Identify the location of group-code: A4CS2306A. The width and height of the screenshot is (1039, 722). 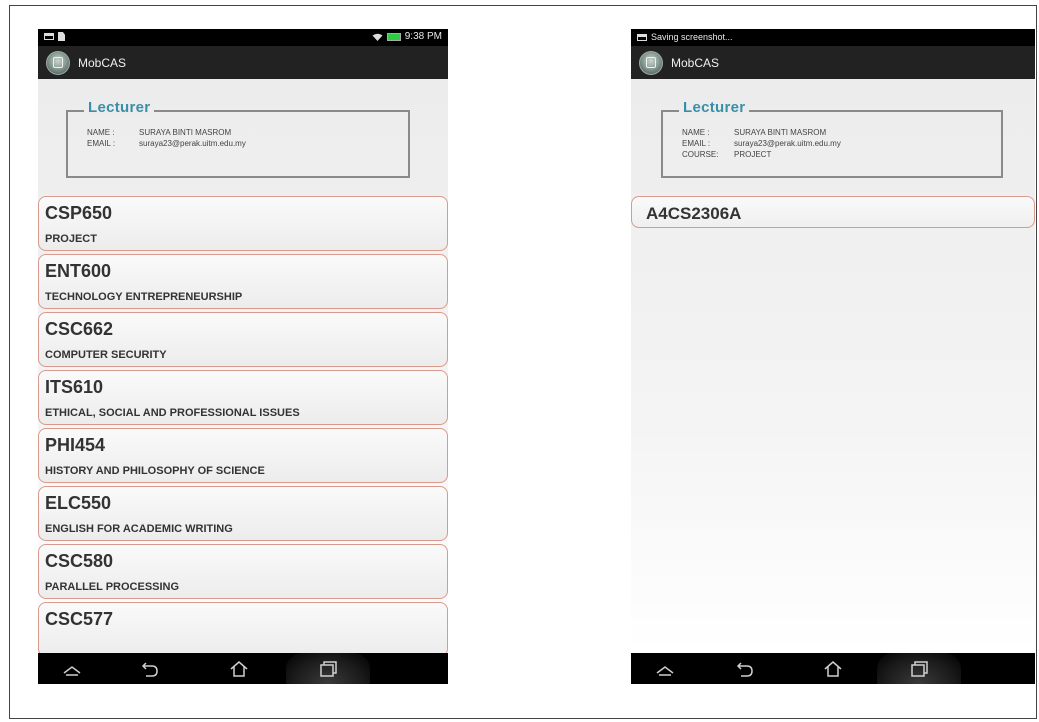
(694, 213).